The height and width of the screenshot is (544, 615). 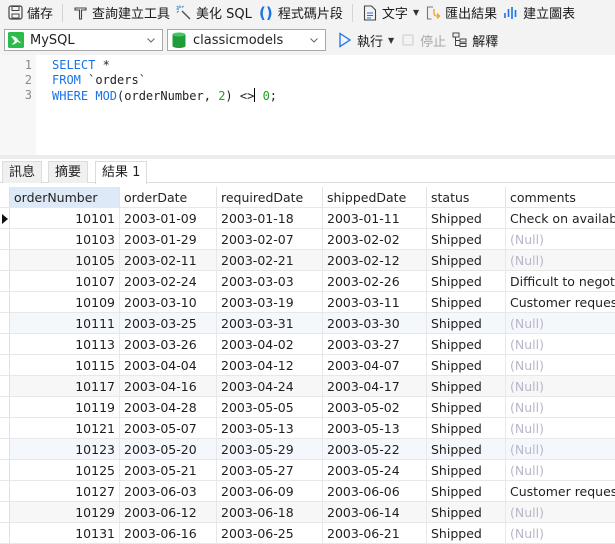 I want to click on cell-requiredDate: 2003-06-25, so click(x=270, y=533).